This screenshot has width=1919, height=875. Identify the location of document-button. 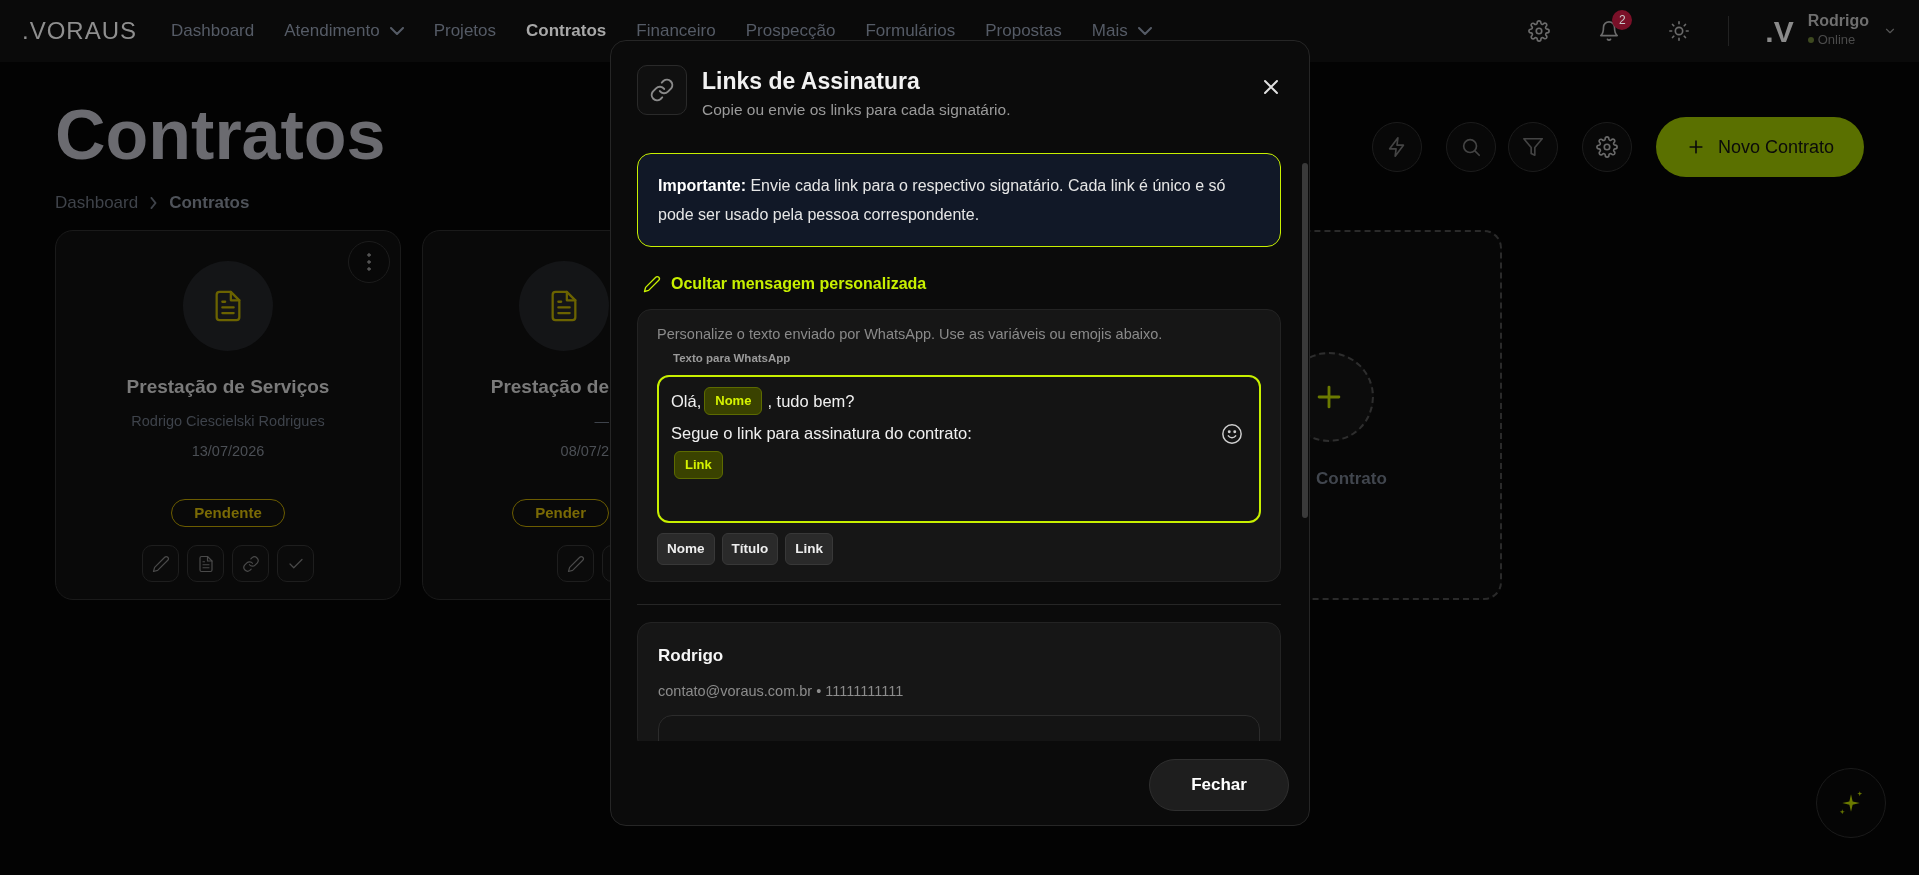
(205, 563).